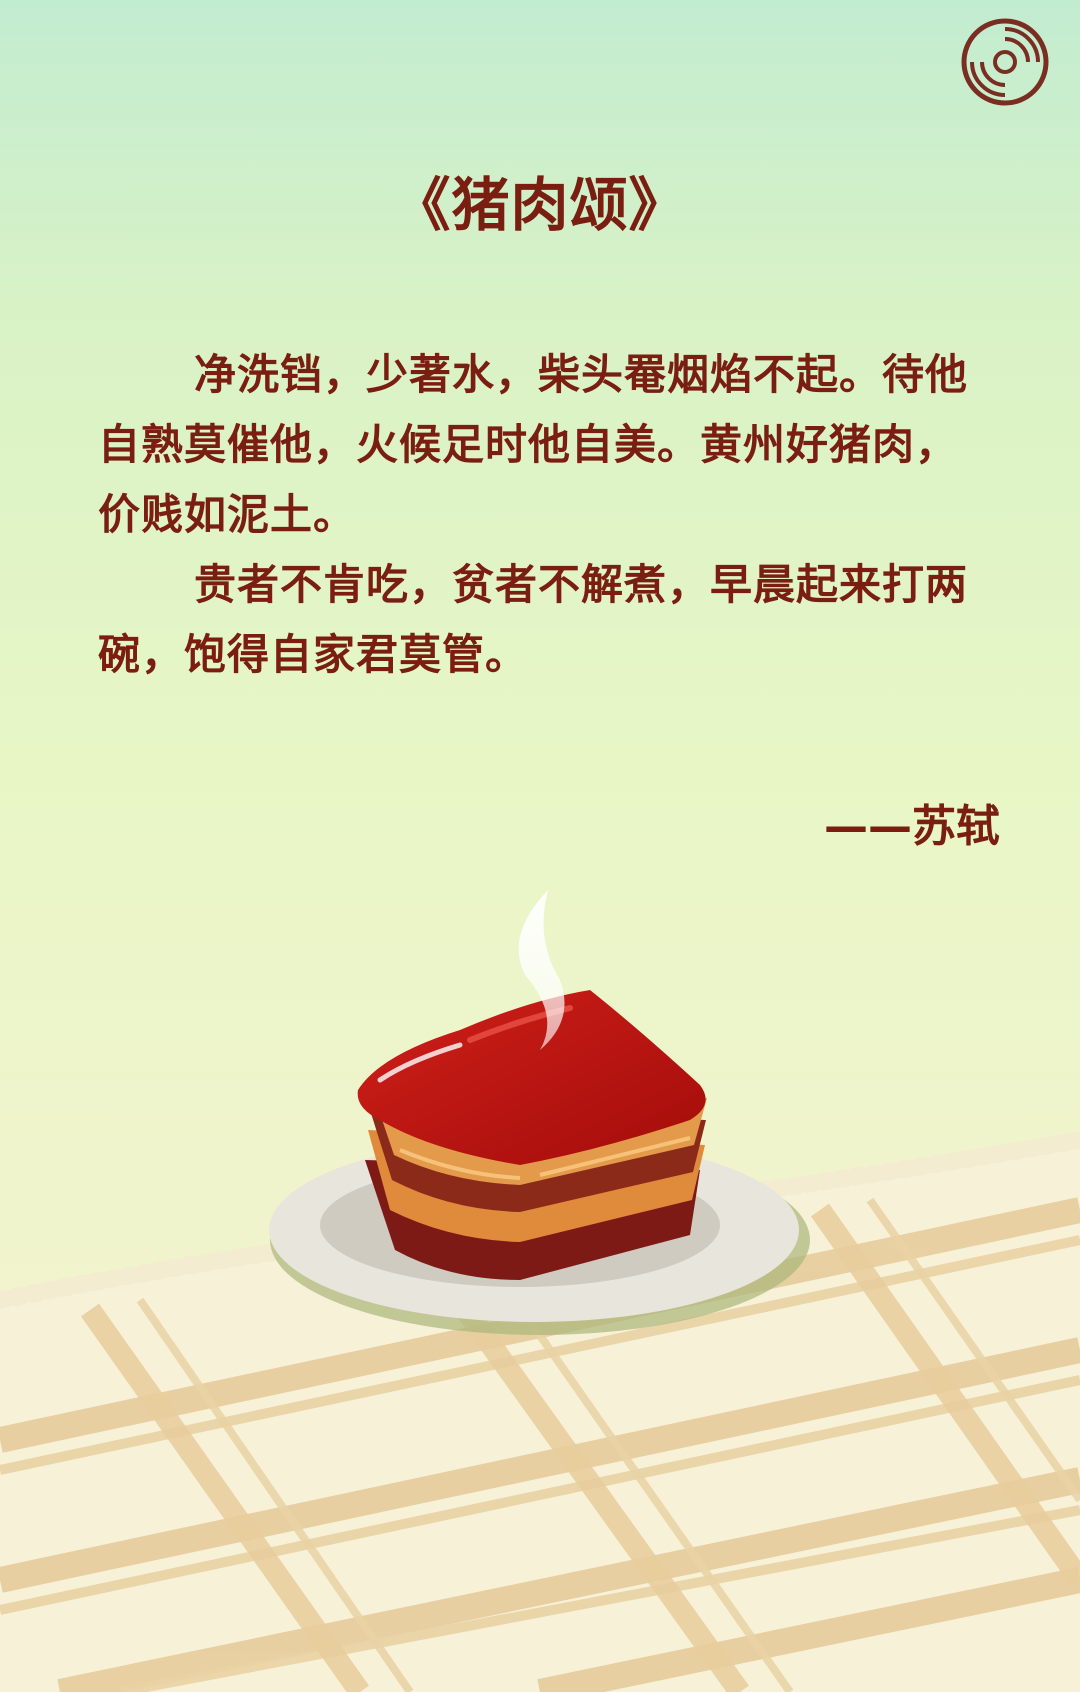 The width and height of the screenshot is (1080, 1692). I want to click on music-toggle-button, so click(1005, 62).